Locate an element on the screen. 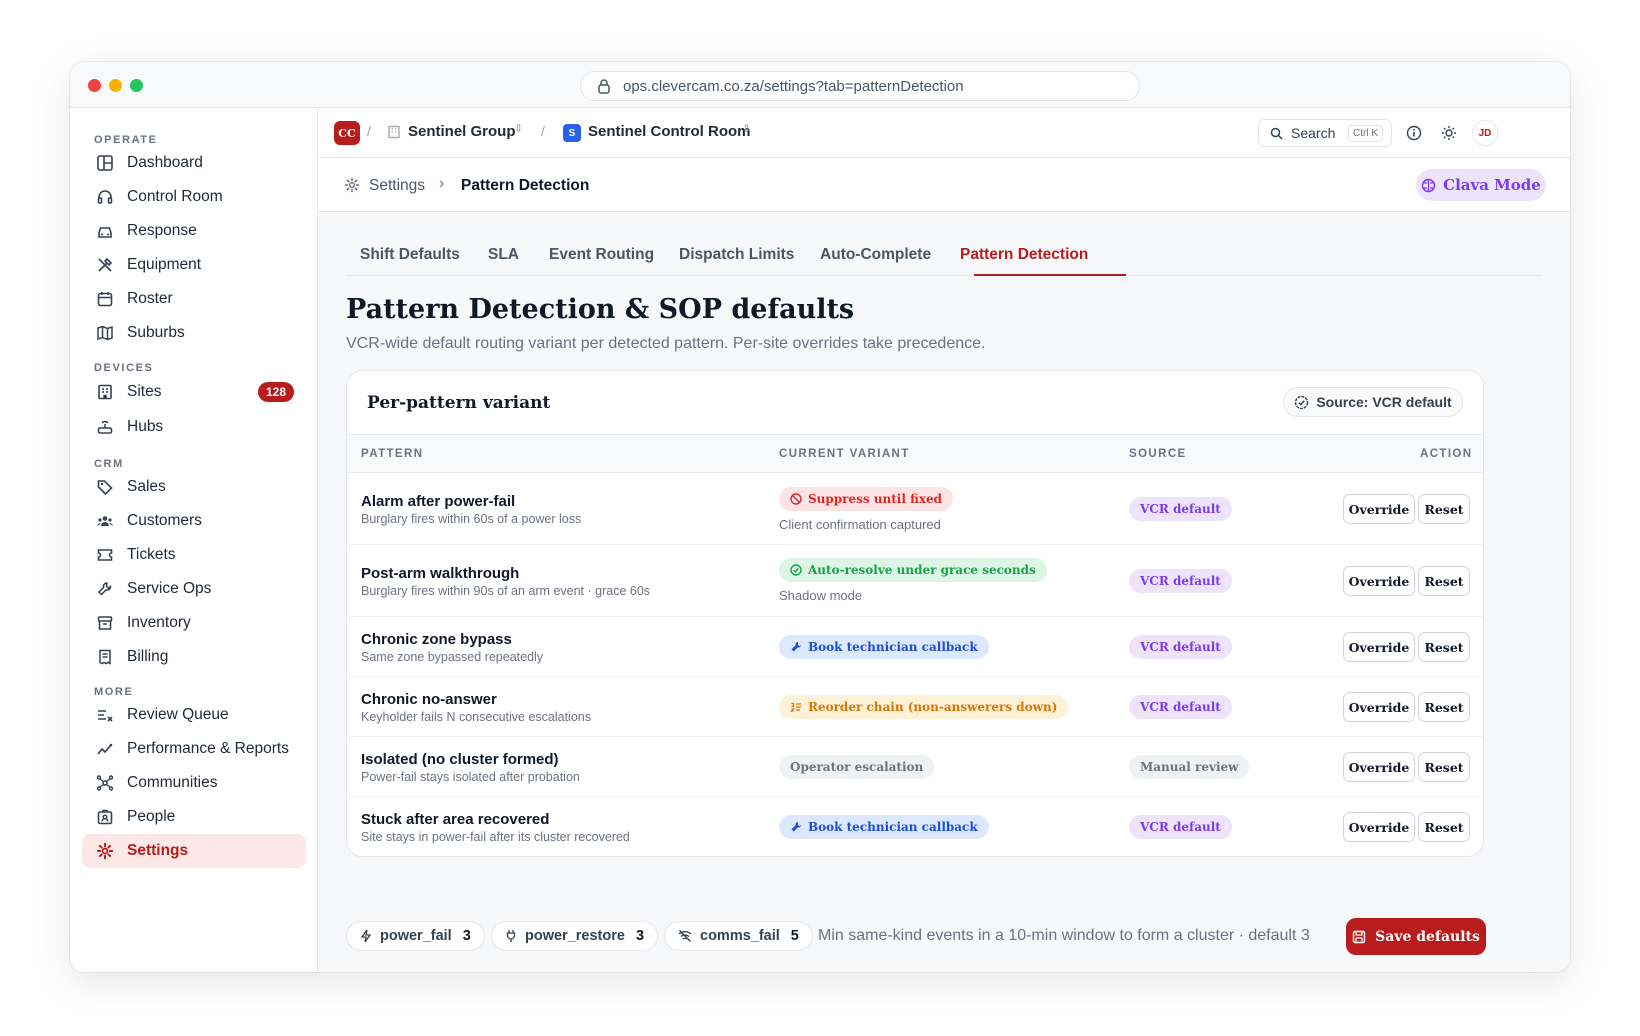 The height and width of the screenshot is (1036, 1640). tools-icon is located at coordinates (105, 264).